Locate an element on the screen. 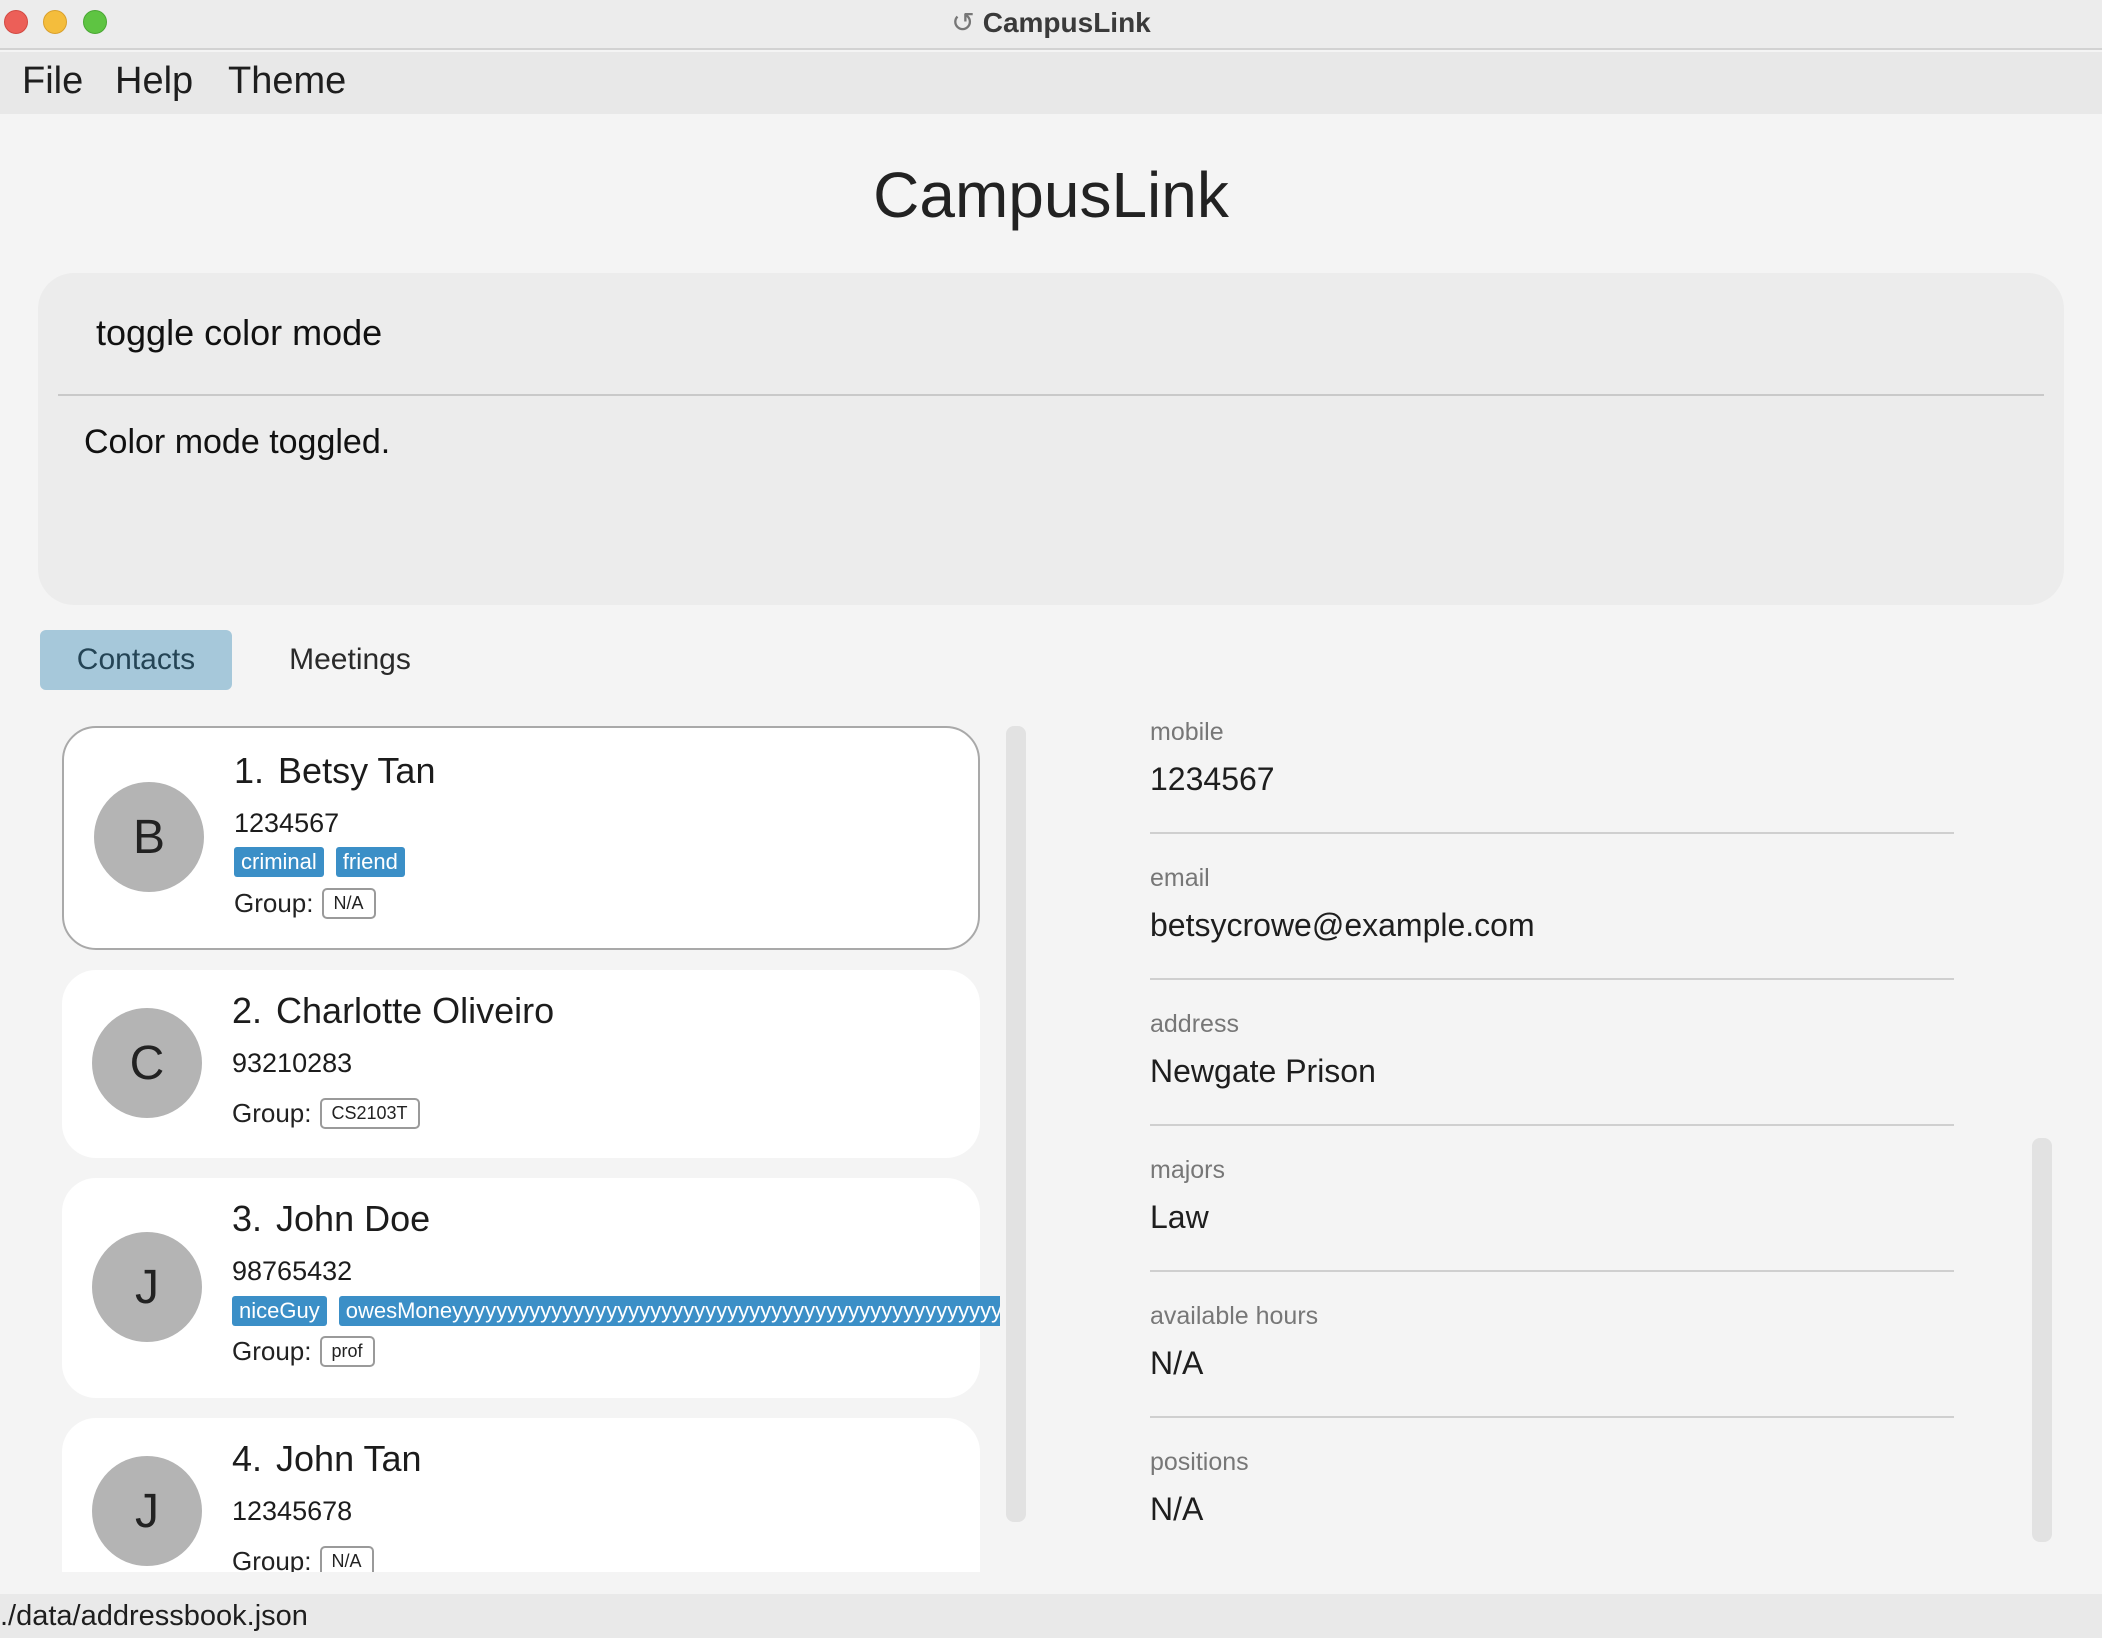  detail-label: email is located at coordinates (1180, 878).